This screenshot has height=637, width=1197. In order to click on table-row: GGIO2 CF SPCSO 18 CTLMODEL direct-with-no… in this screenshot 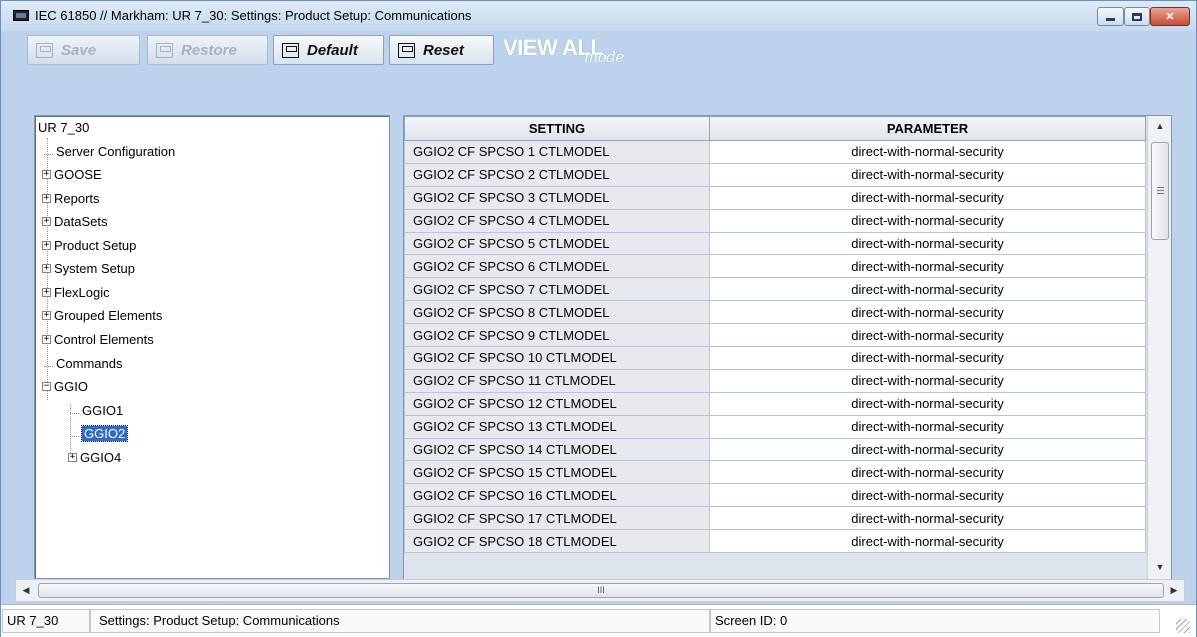, I will do `click(775, 541)`.